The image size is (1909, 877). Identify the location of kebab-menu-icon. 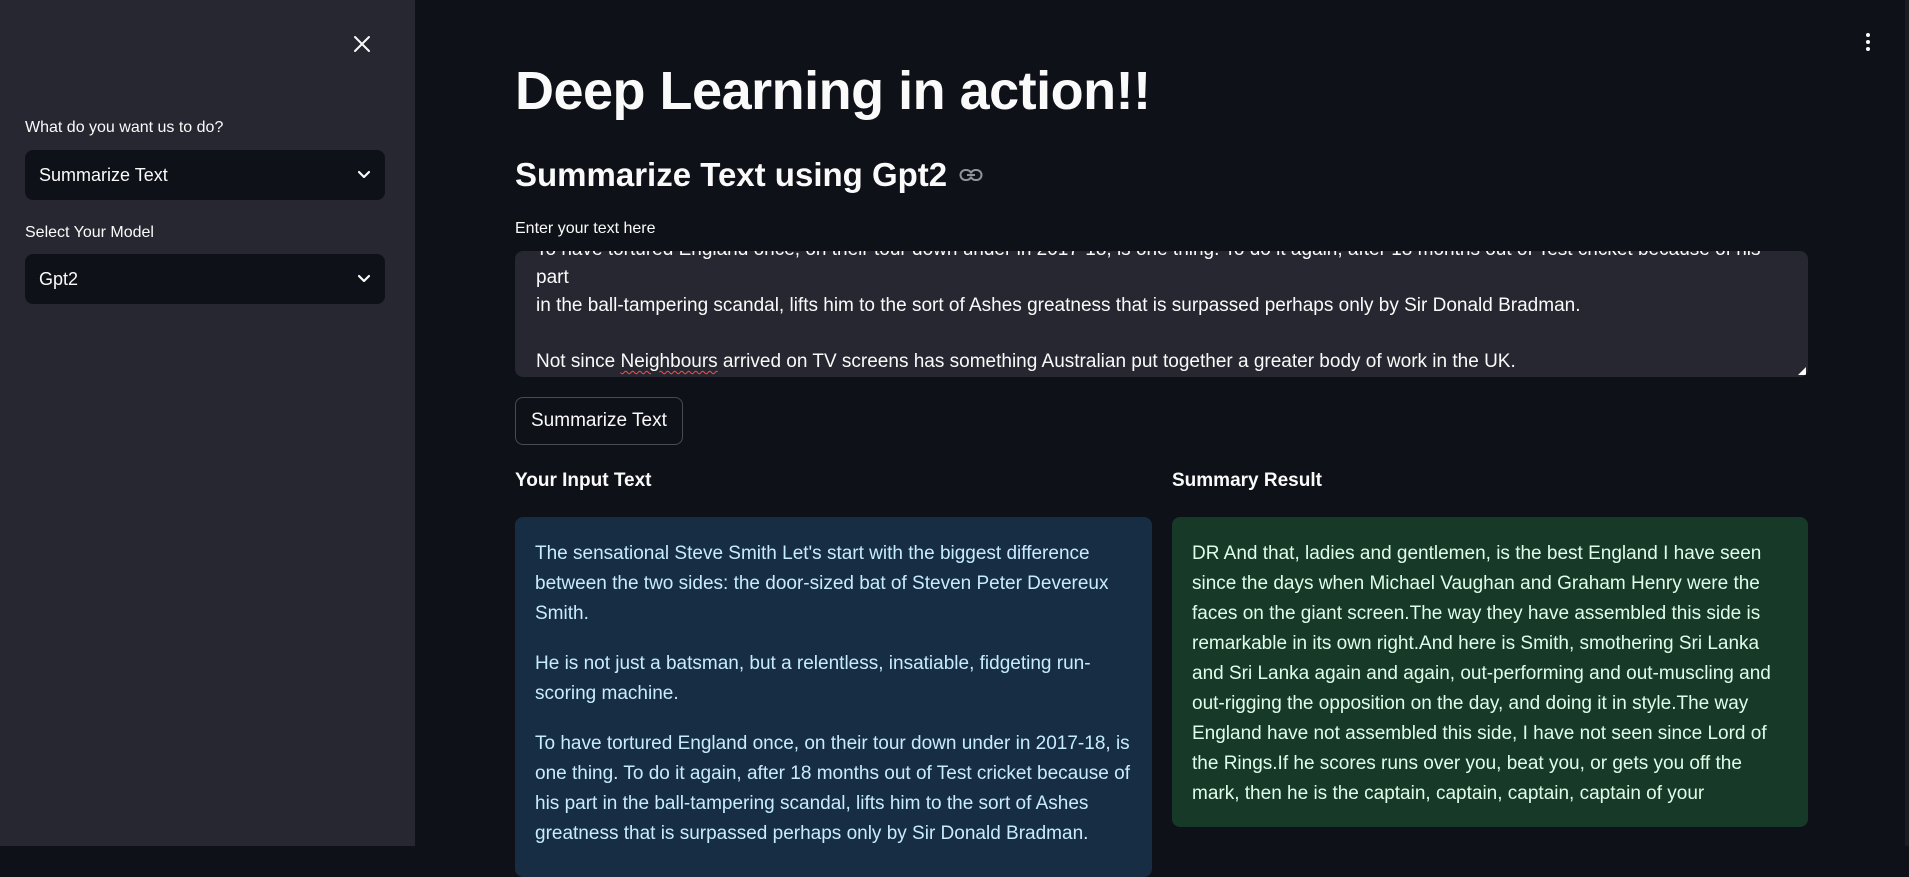
(1868, 35).